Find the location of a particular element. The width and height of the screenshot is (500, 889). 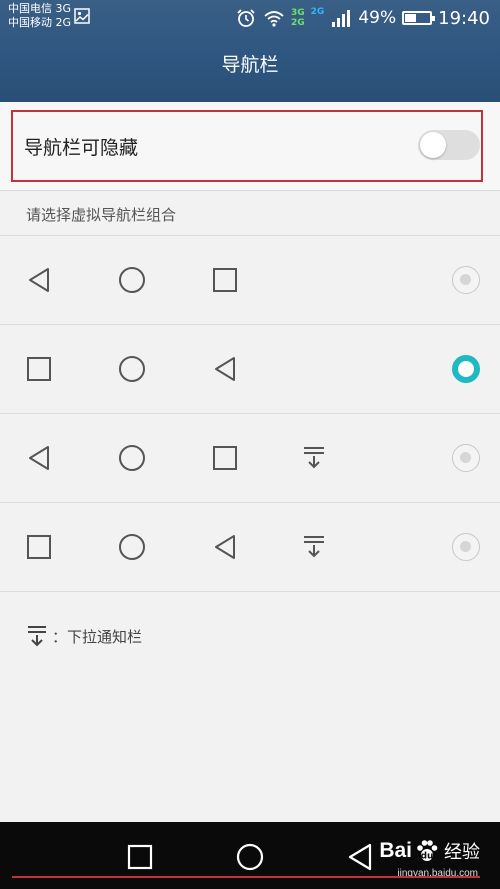

status-indicators: 3G 2G 2G 49% 19:40 is located at coordinates (362, 18).